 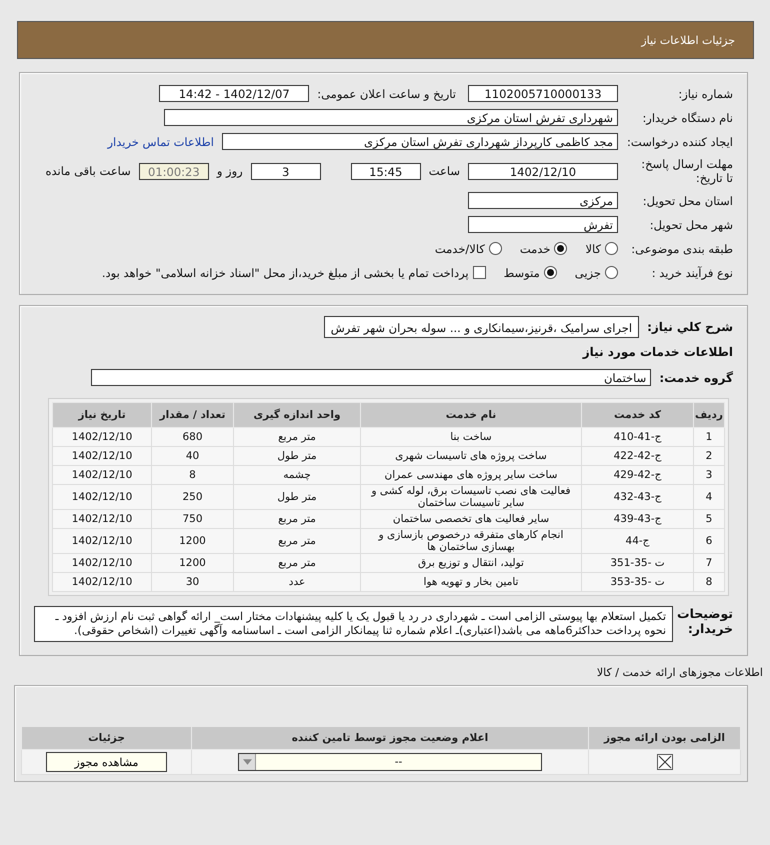 I want to click on radio-label: کالا, so click(x=593, y=249).